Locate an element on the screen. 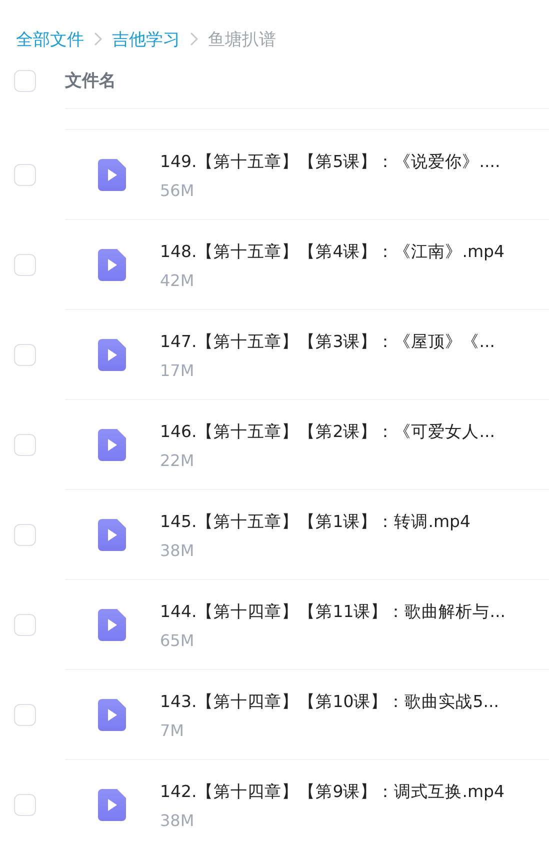 This screenshot has width=549, height=846. file-size: 56M is located at coordinates (178, 190).